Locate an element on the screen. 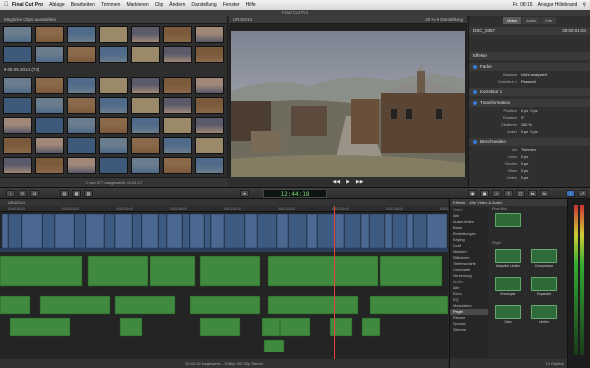 The width and height of the screenshot is (590, 368). music-icon: ♫ is located at coordinates (496, 193).